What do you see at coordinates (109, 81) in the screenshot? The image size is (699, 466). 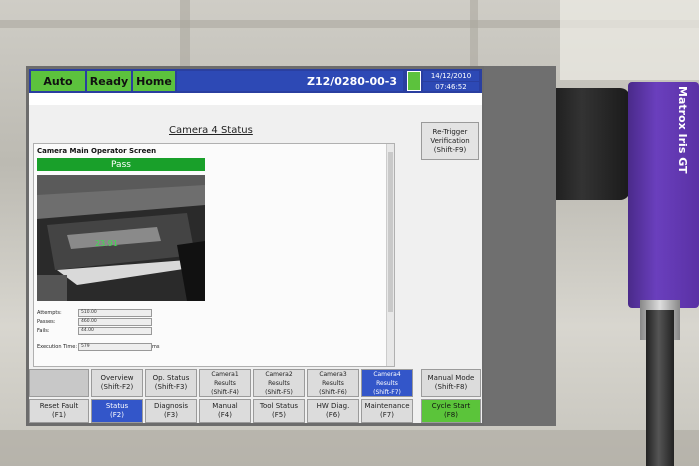 I see `state-indicator: Ready` at bounding box center [109, 81].